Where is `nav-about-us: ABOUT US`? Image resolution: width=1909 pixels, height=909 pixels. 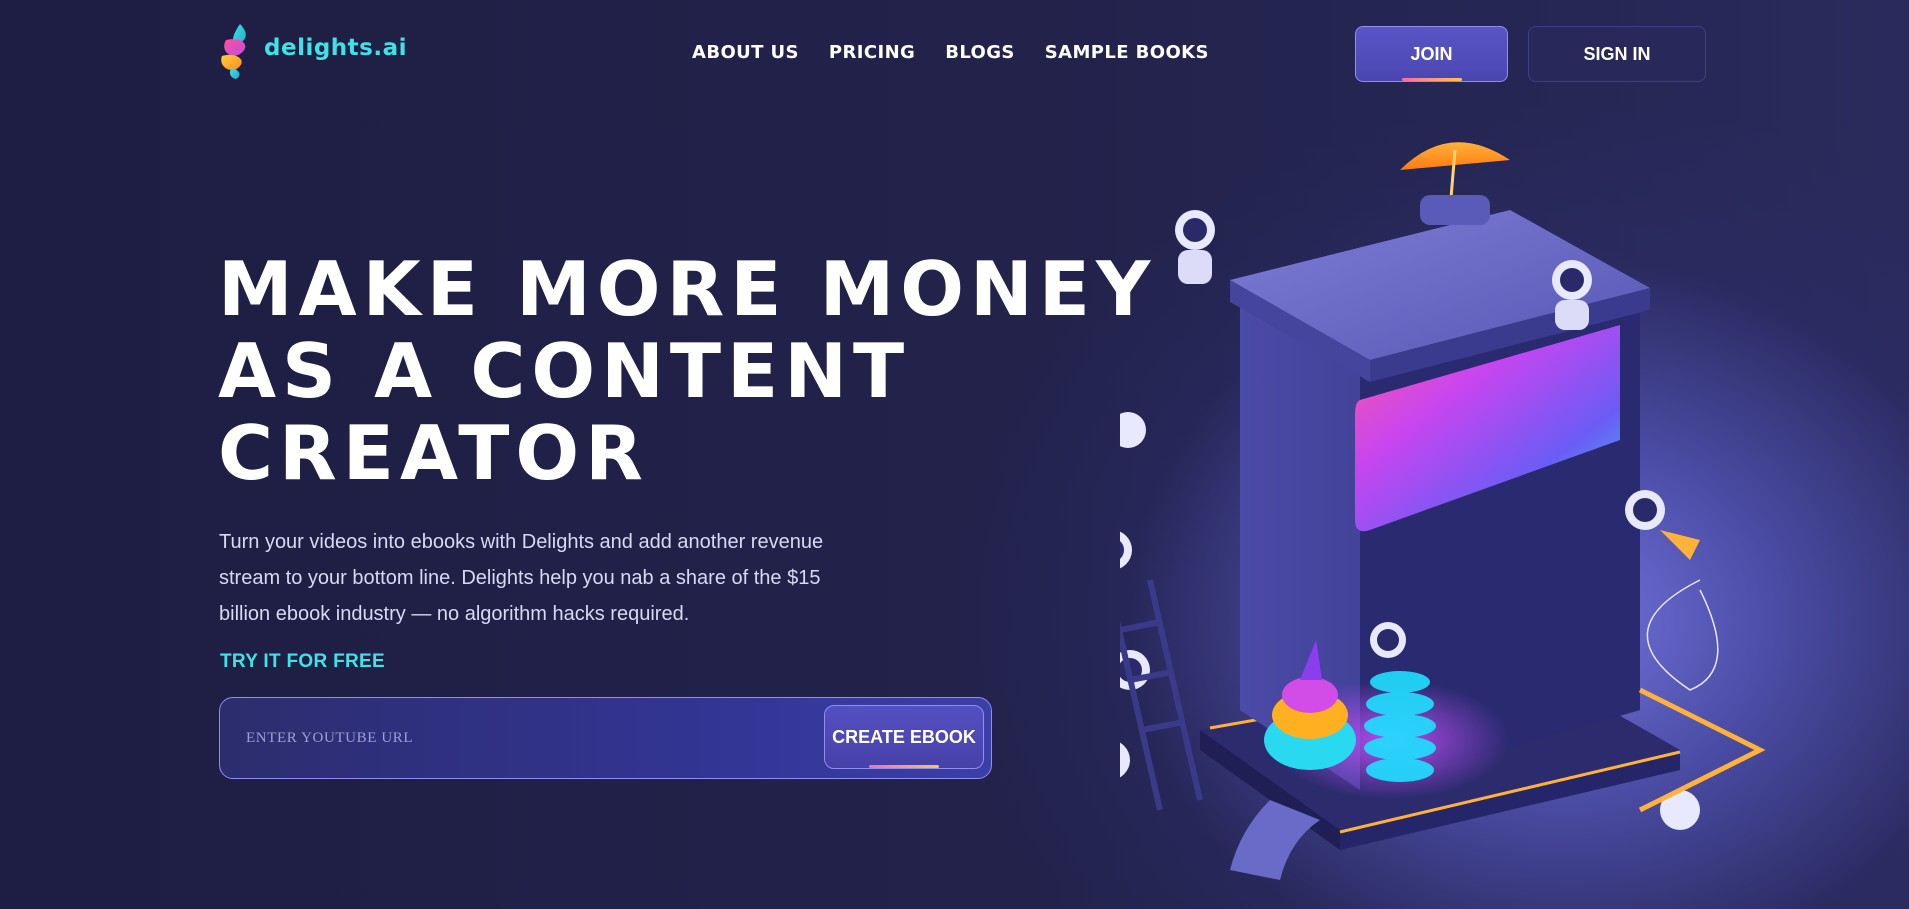 nav-about-us: ABOUT US is located at coordinates (745, 52).